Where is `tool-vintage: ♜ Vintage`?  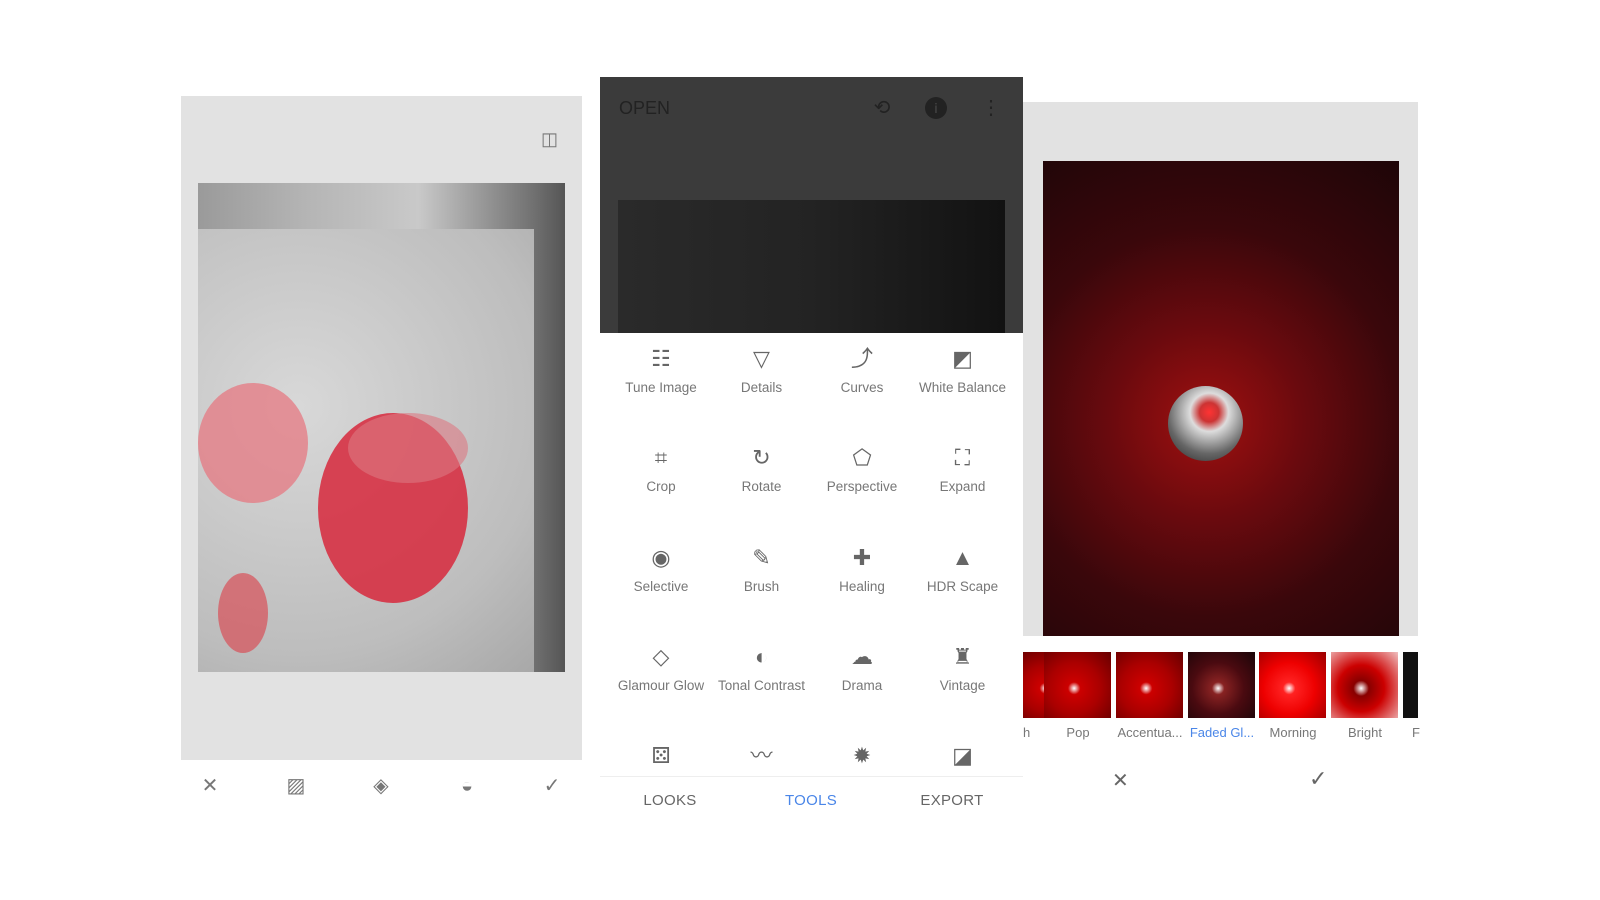
tool-vintage: ♜ Vintage is located at coordinates (963, 669).